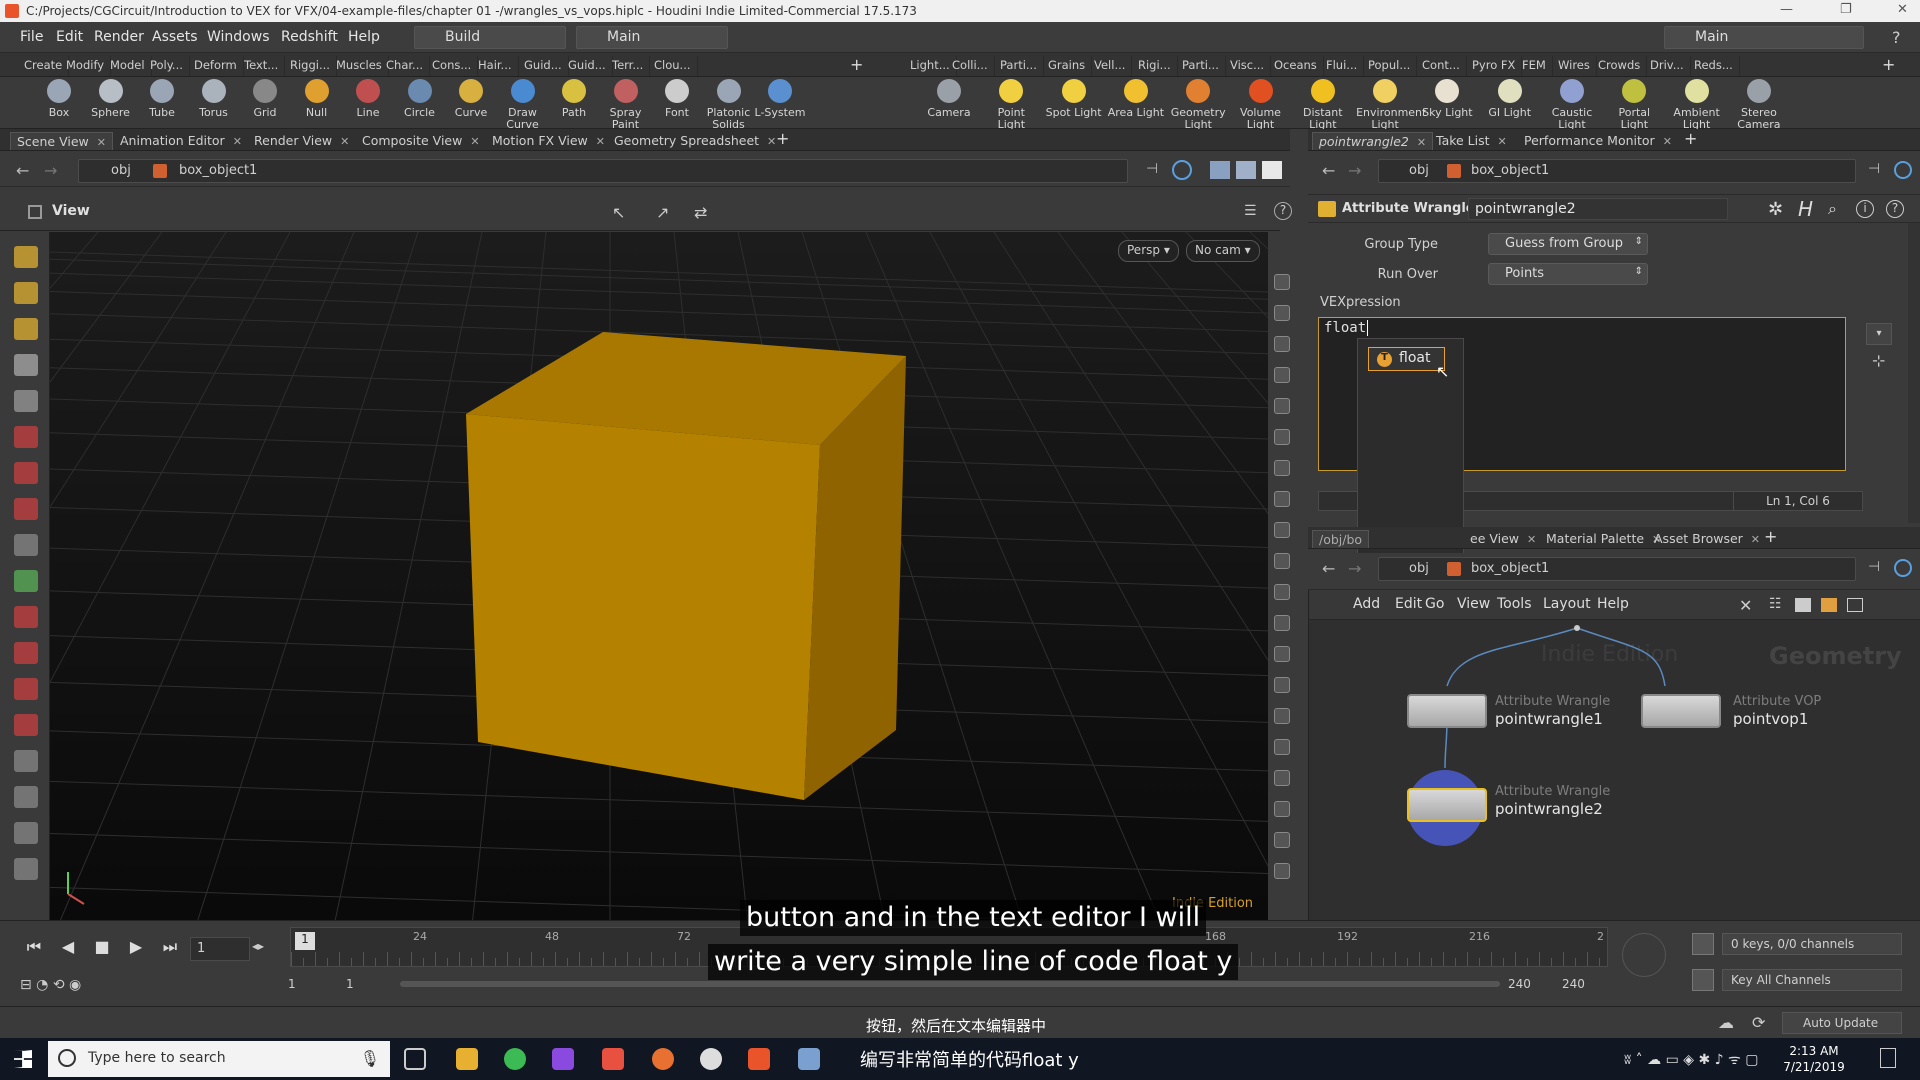 The height and width of the screenshot is (1080, 1920). I want to click on houdini-help-icon: H, so click(1805, 209).